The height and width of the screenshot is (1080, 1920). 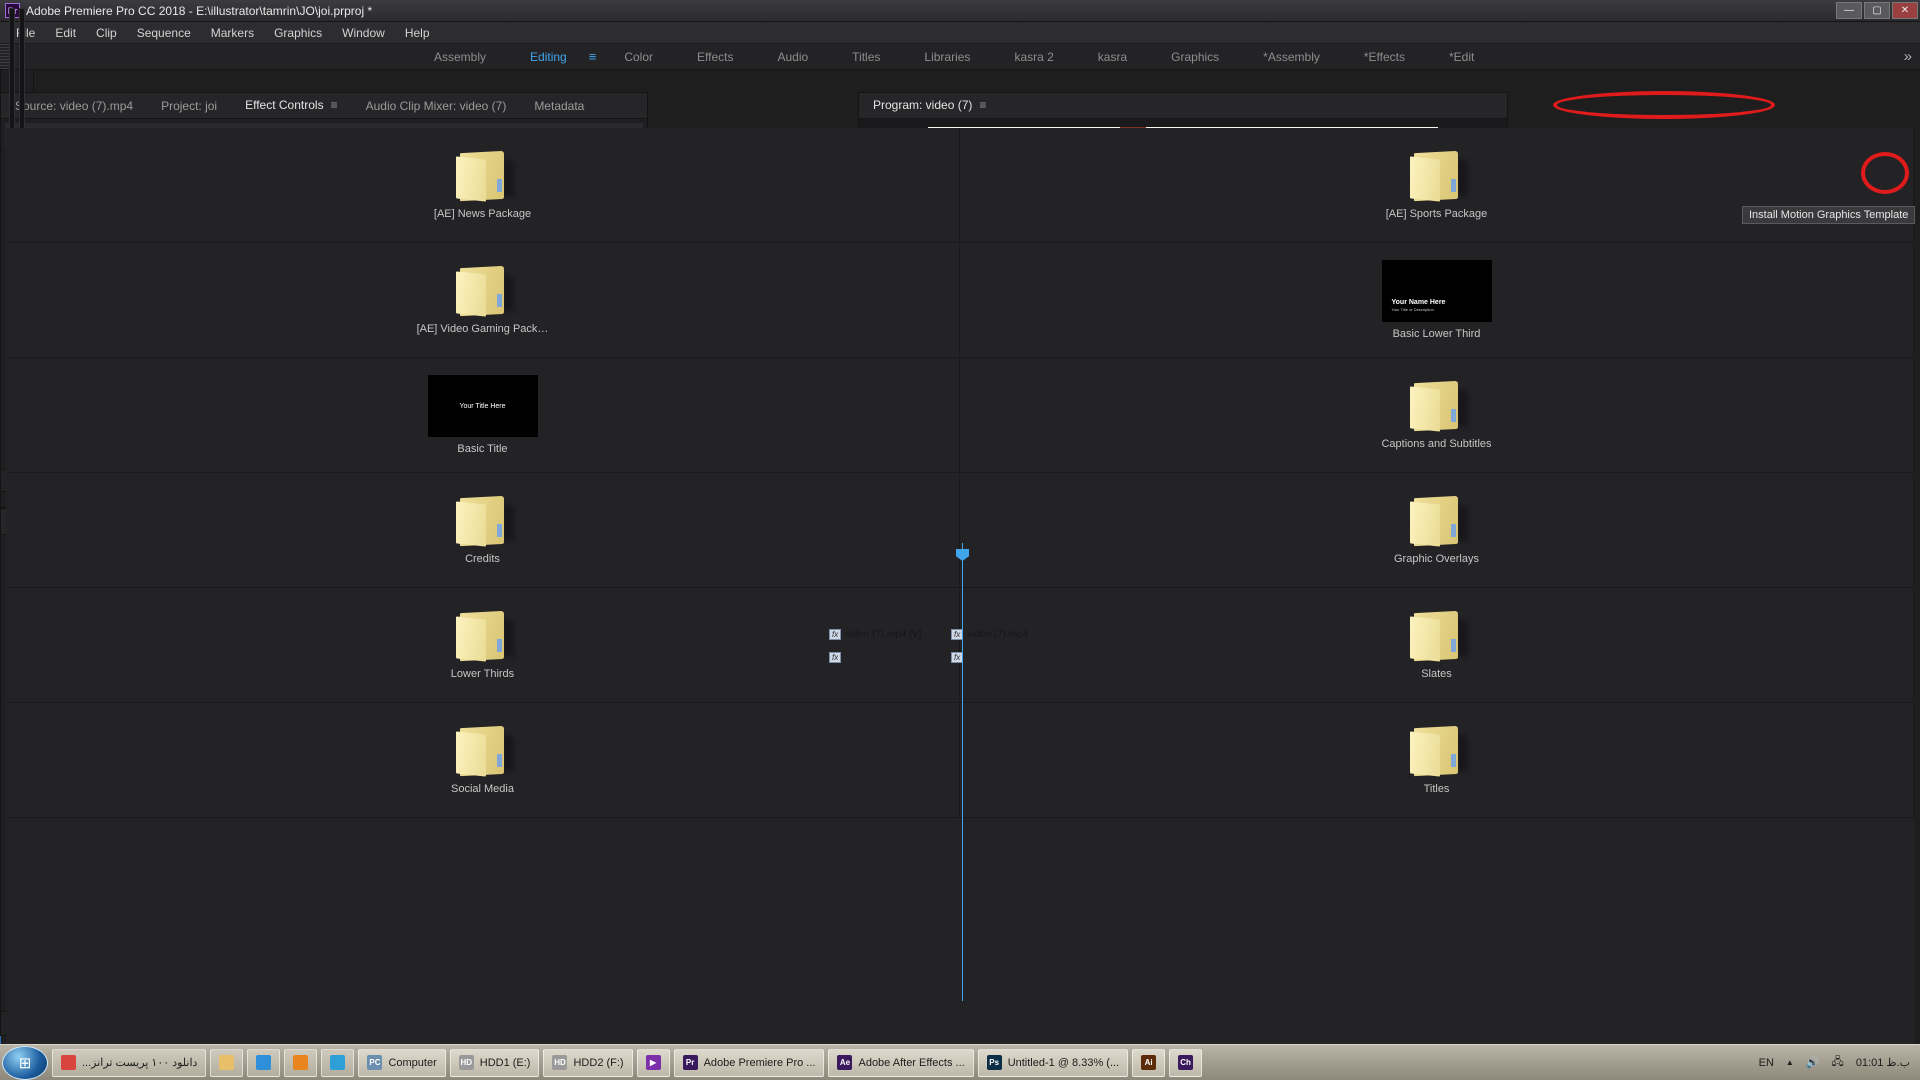 I want to click on chrome-persian-item: ...دانلود ۱۰۰ پریست ترانز, so click(x=129, y=1062).